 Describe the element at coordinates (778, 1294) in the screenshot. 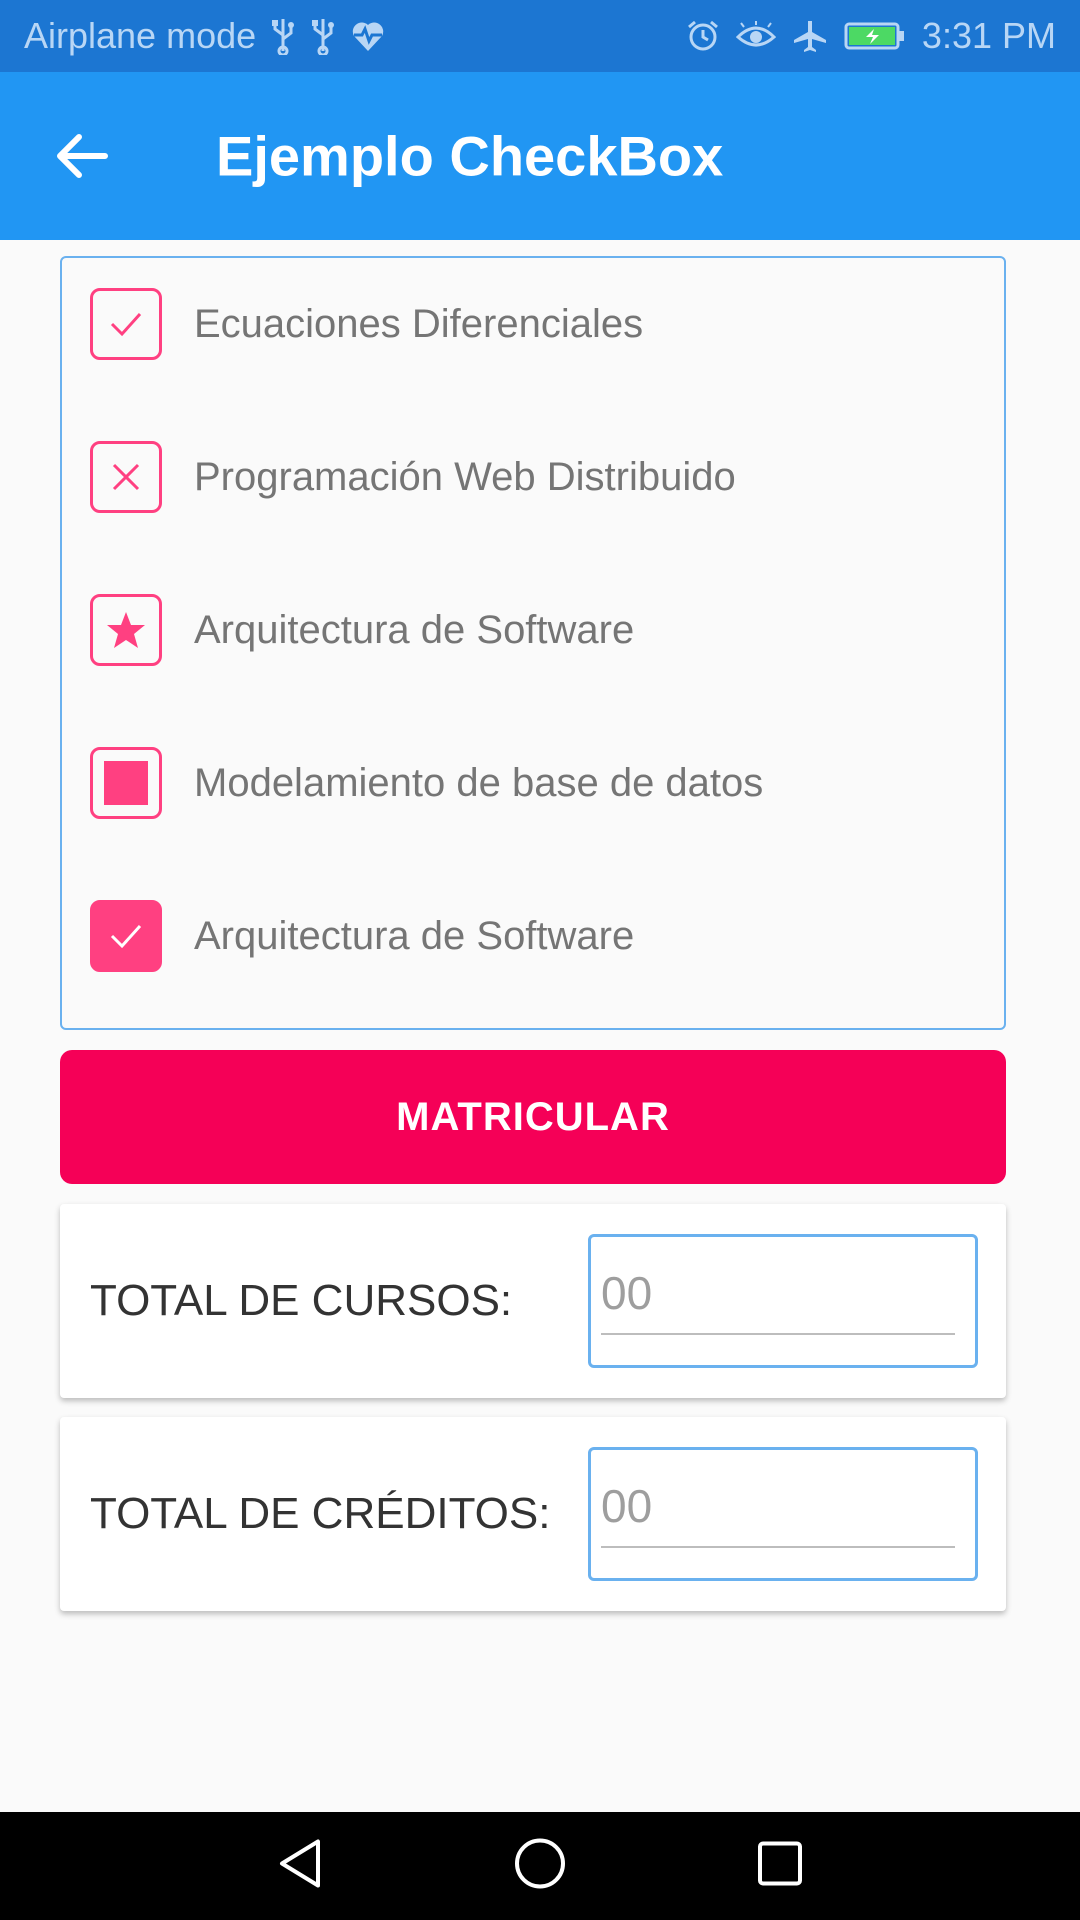

I see `total-cursos-input` at that location.